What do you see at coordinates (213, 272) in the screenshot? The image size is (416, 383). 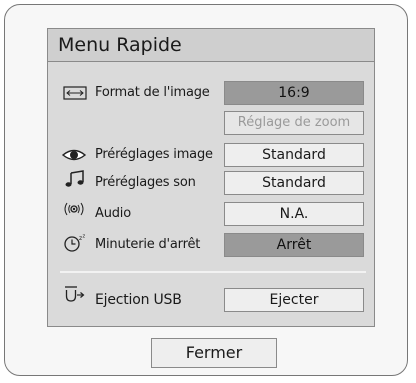 I see `menu-separator` at bounding box center [213, 272].